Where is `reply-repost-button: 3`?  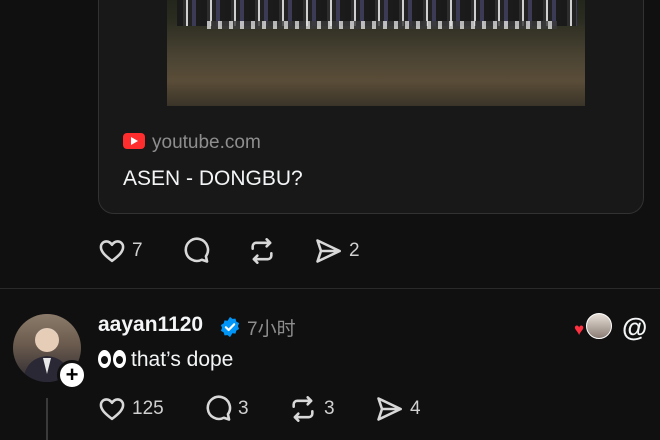 reply-repost-button: 3 is located at coordinates (311, 409).